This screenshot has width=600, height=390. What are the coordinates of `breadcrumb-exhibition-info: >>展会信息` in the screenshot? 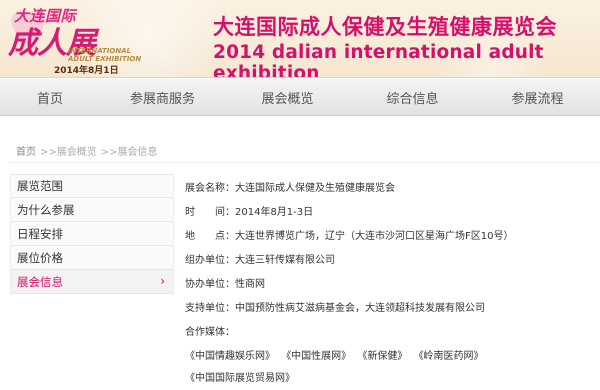 It's located at (129, 150).